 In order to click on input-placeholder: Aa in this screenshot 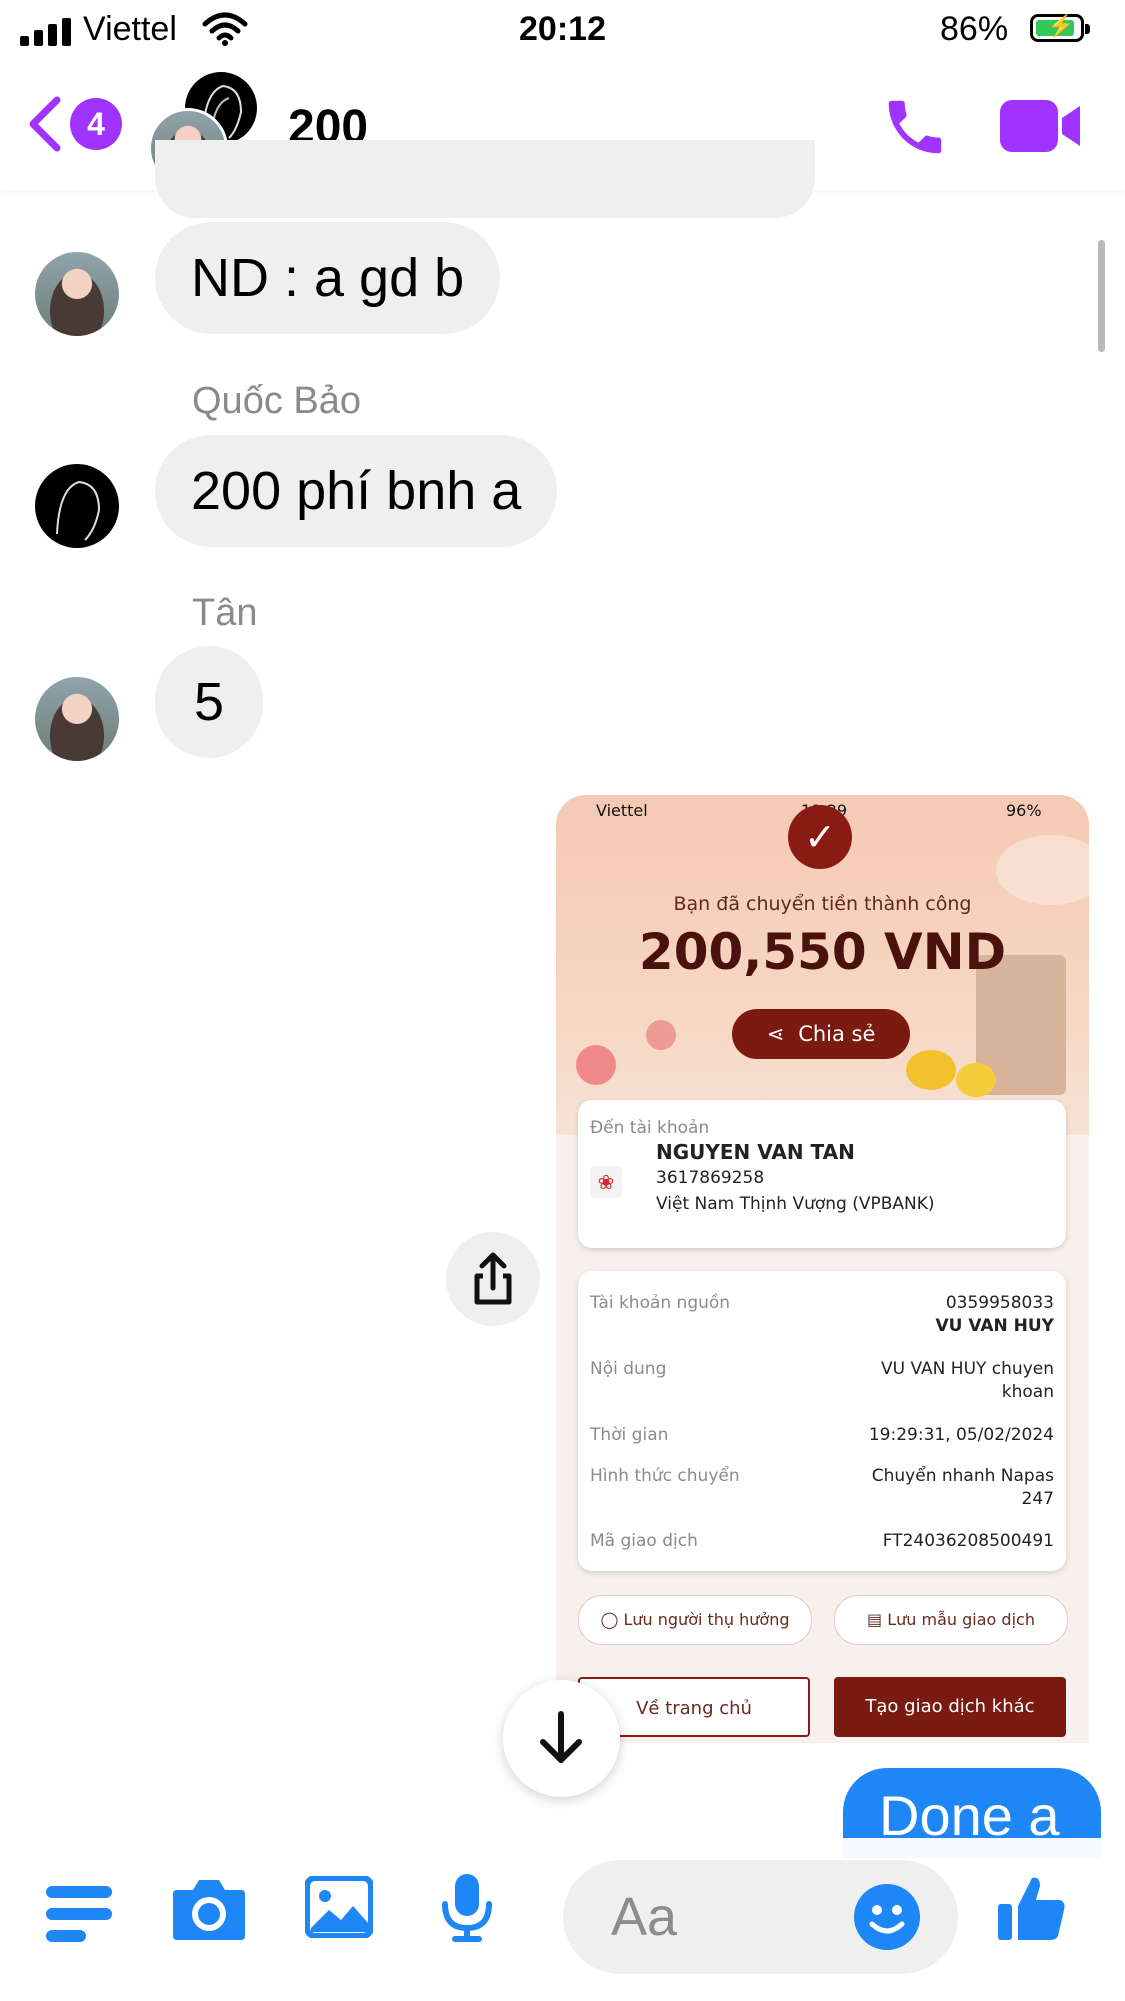, I will do `click(644, 1917)`.